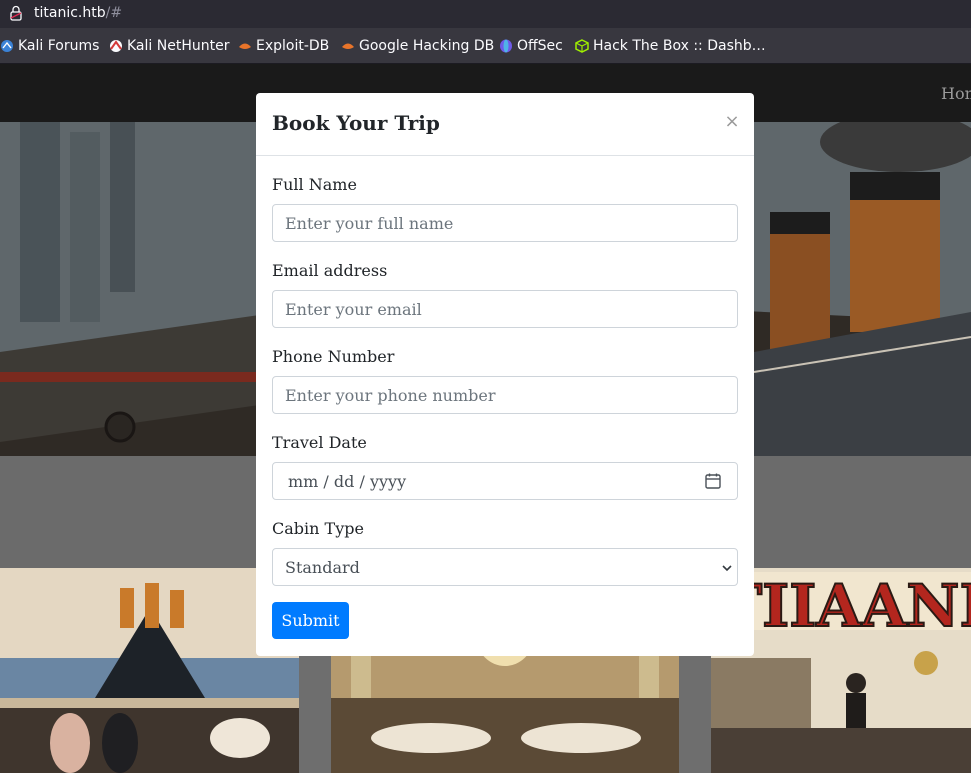 This screenshot has width=971, height=773. I want to click on url-text: titanic.htb/#, so click(78, 13).